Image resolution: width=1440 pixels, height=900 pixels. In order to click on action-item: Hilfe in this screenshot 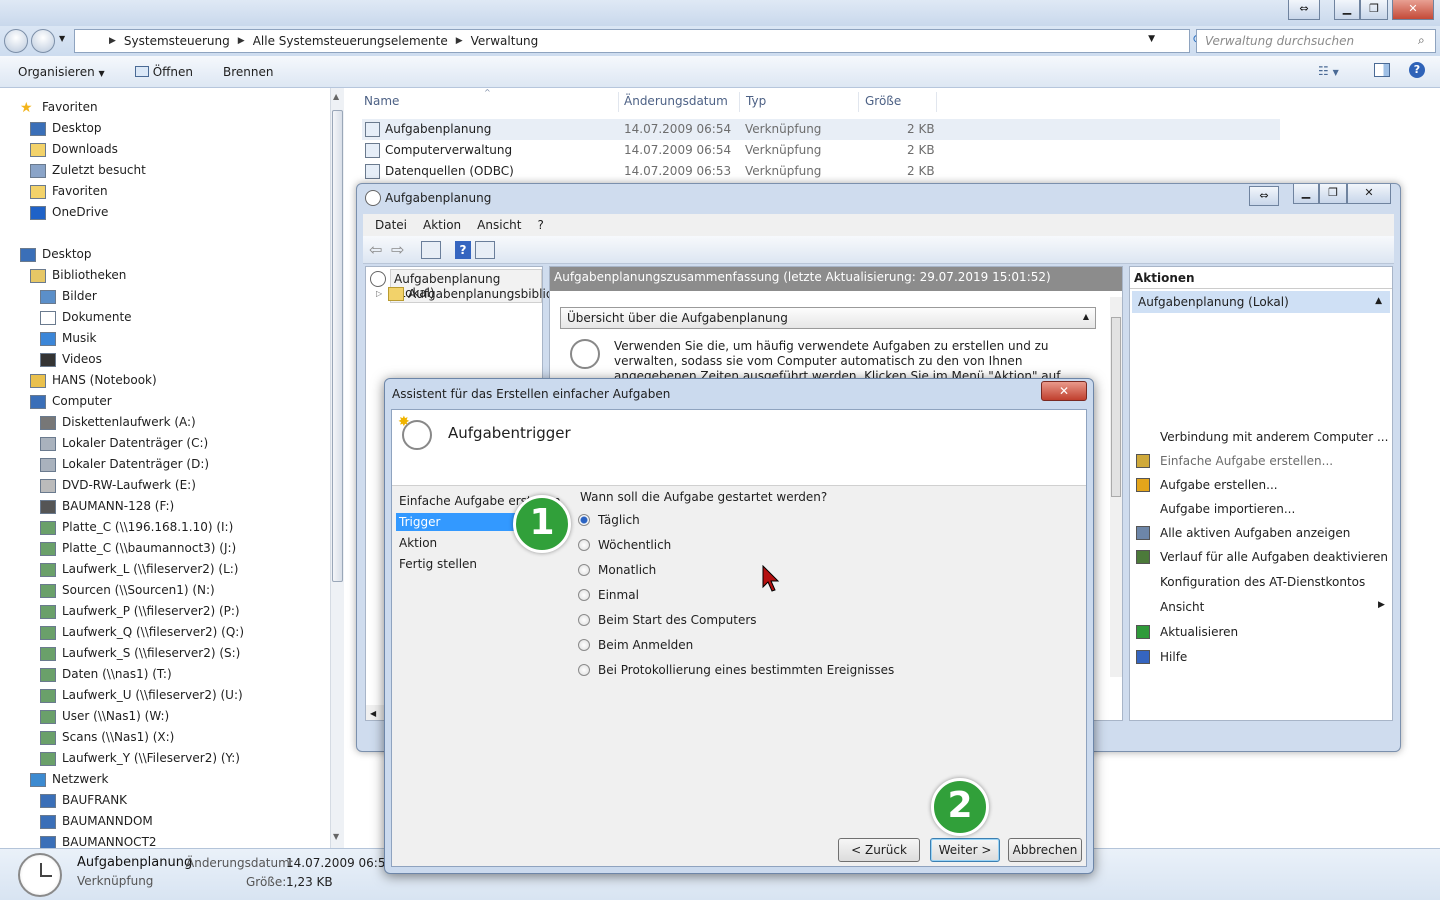, I will do `click(1261, 657)`.